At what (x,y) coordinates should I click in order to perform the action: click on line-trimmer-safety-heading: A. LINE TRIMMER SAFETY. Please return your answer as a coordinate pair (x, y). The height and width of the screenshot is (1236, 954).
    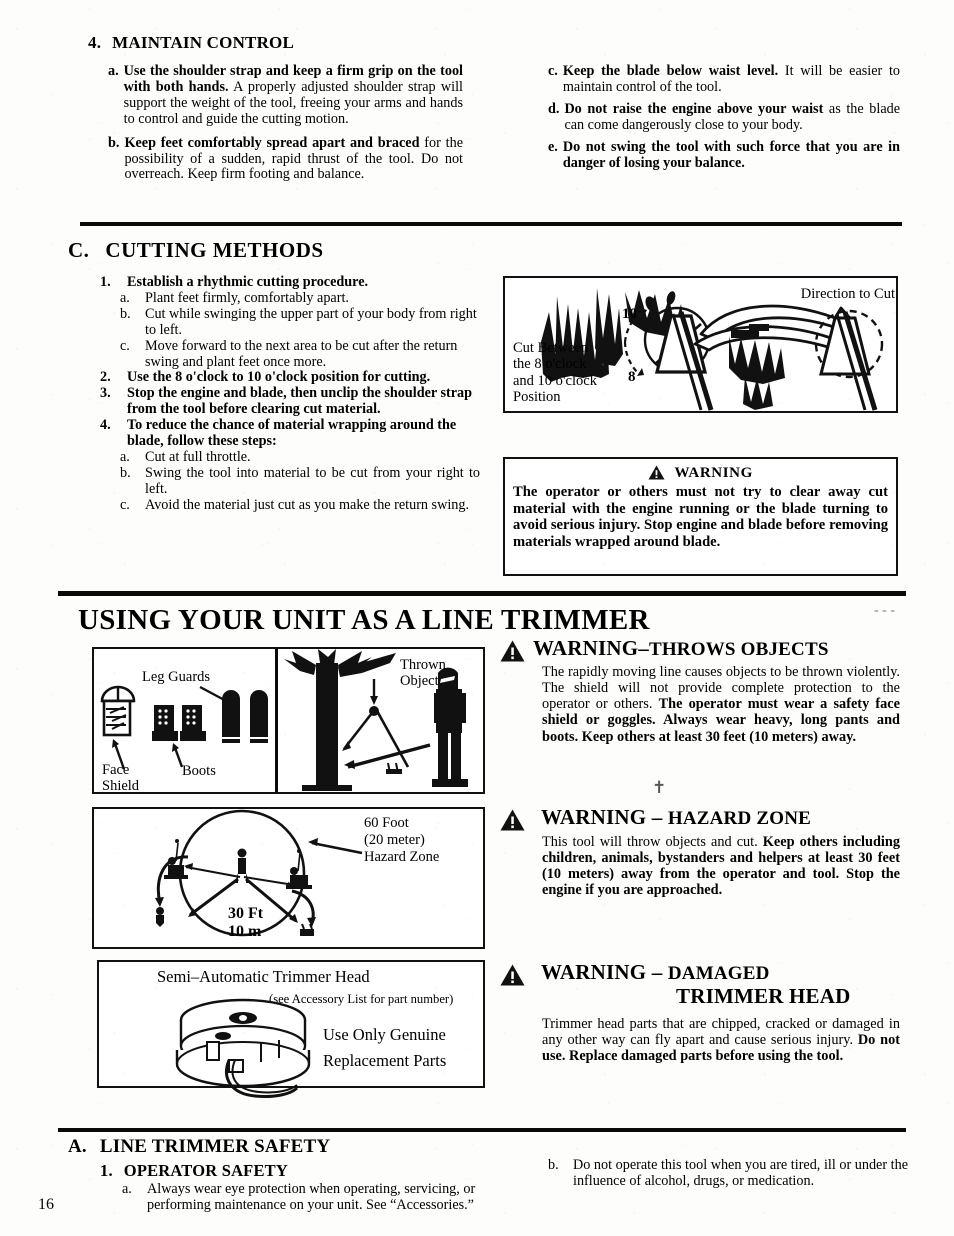
    Looking at the image, I should click on (199, 1147).